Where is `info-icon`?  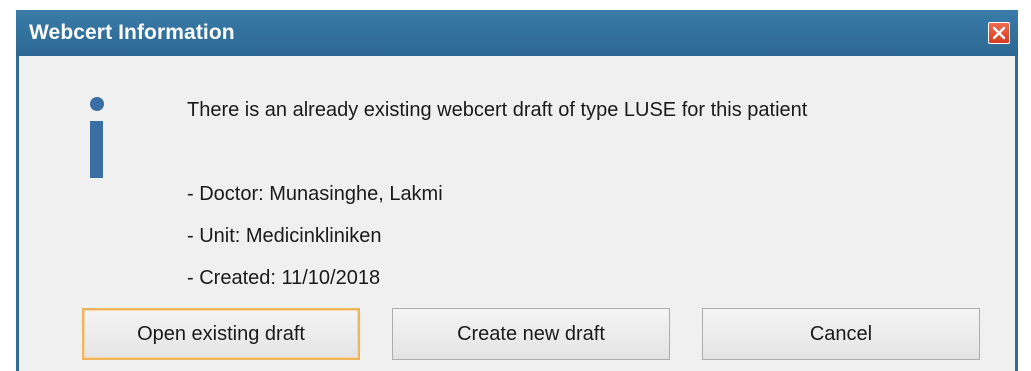 info-icon is located at coordinates (97, 137).